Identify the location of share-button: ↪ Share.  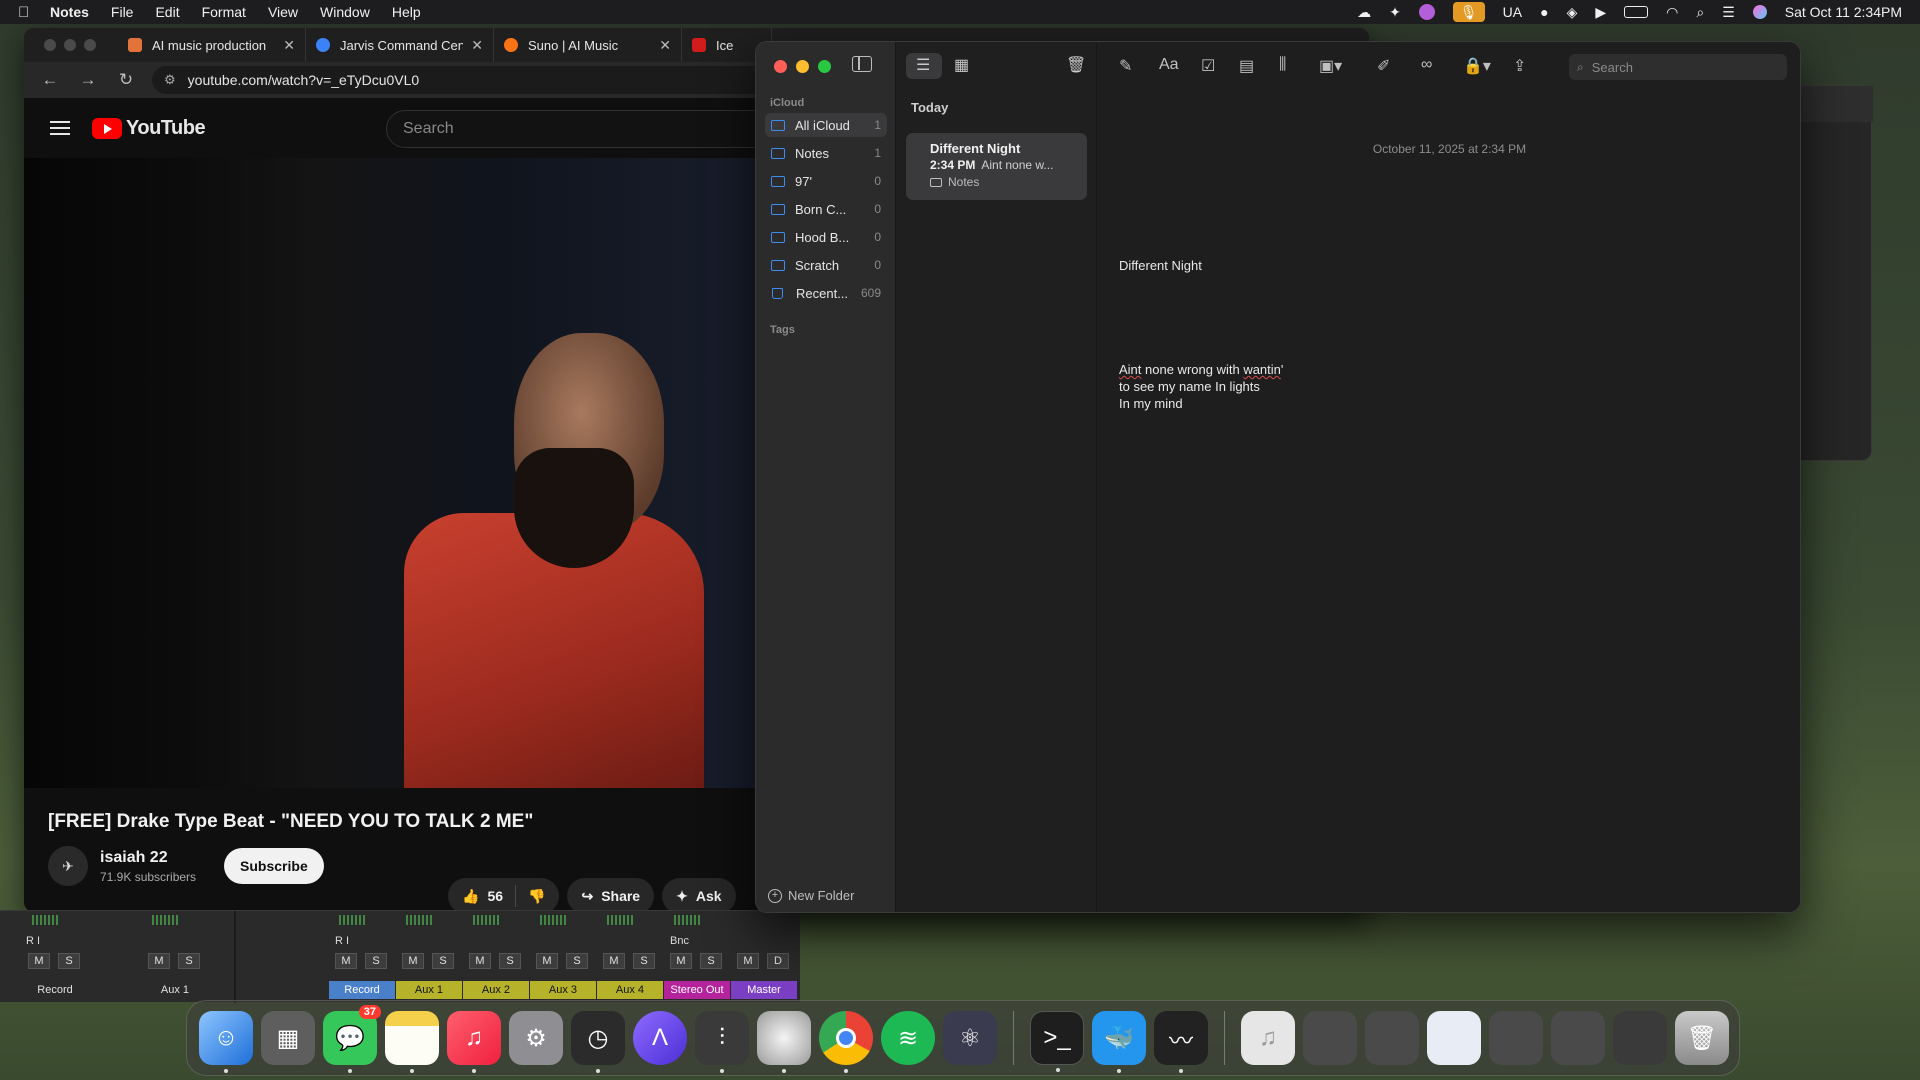
(611, 895).